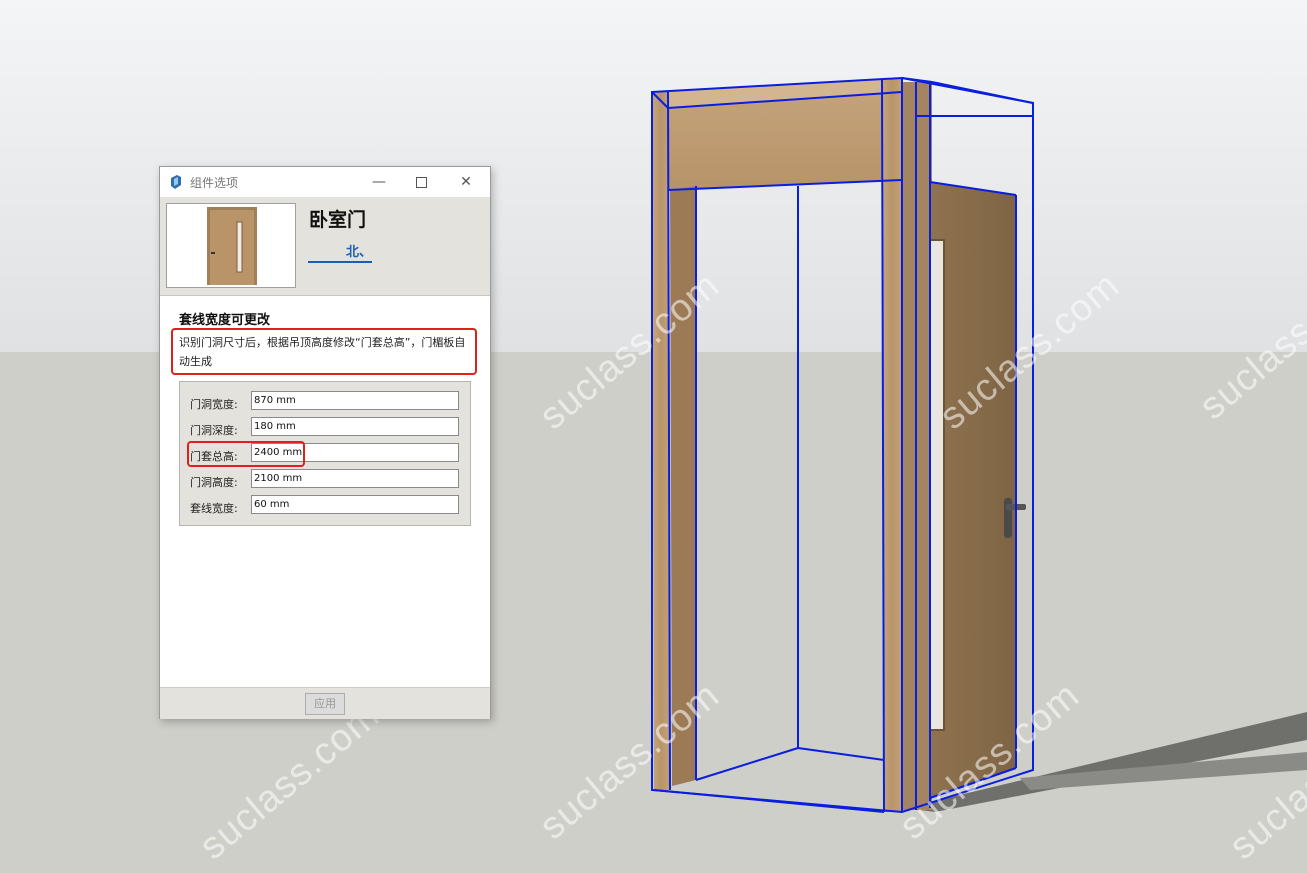 This screenshot has width=1307, height=873. What do you see at coordinates (937, 485) in the screenshot?
I see `door-glass-strip` at bounding box center [937, 485].